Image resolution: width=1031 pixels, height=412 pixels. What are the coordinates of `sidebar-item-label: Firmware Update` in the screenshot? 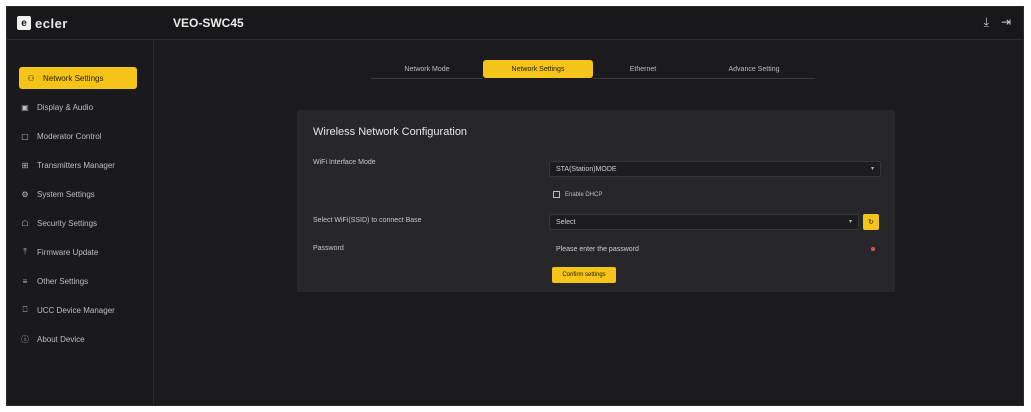 It's located at (68, 252).